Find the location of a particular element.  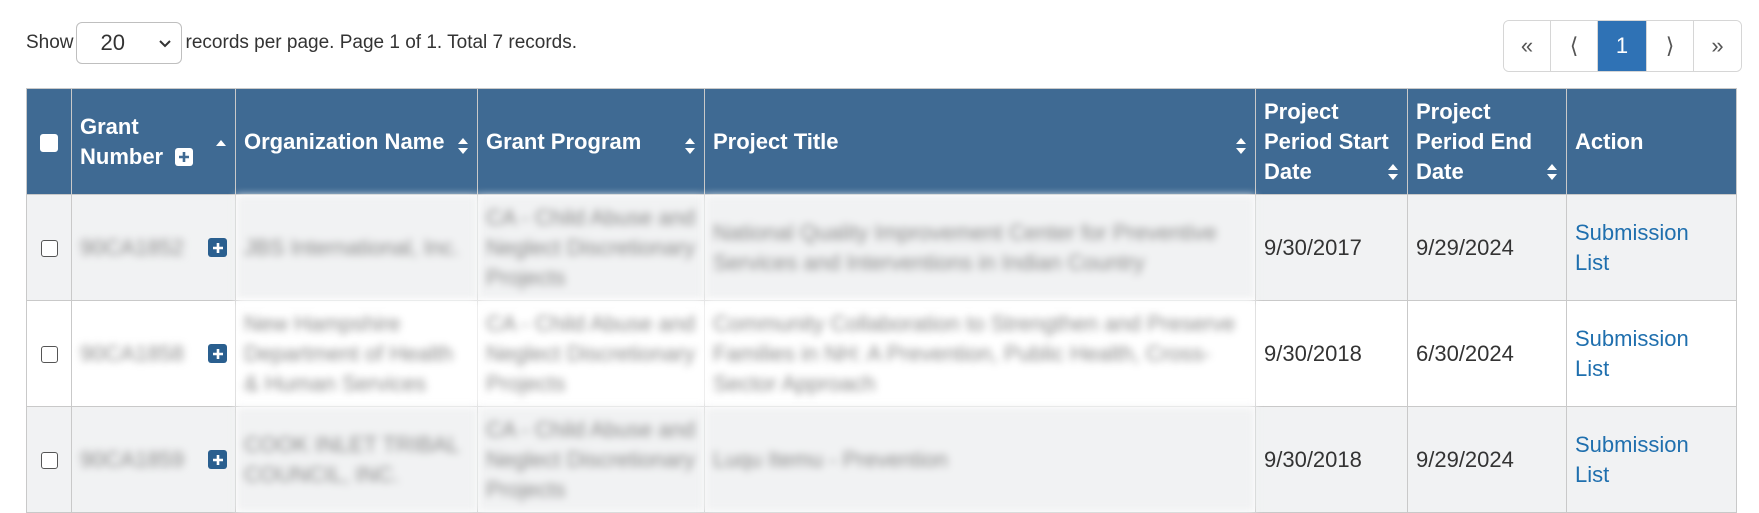

organization-name: JBS International, Inc. is located at coordinates (356, 247).